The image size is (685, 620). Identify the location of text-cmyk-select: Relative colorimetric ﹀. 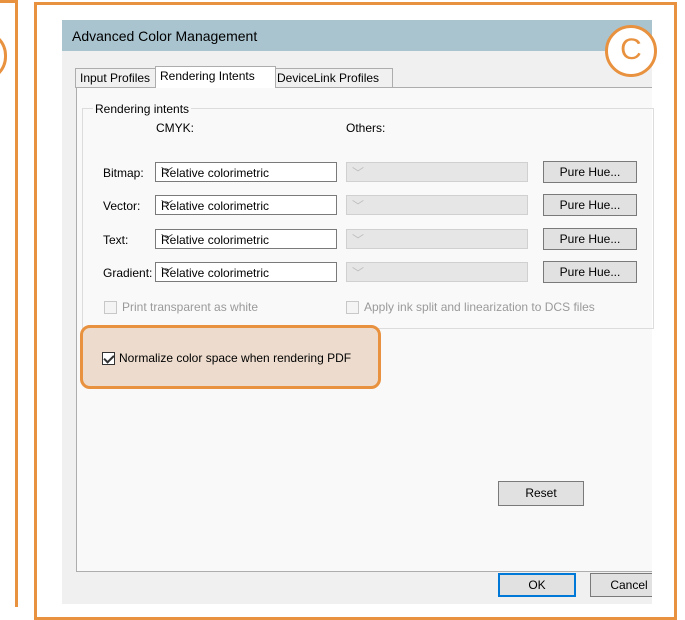
(246, 239).